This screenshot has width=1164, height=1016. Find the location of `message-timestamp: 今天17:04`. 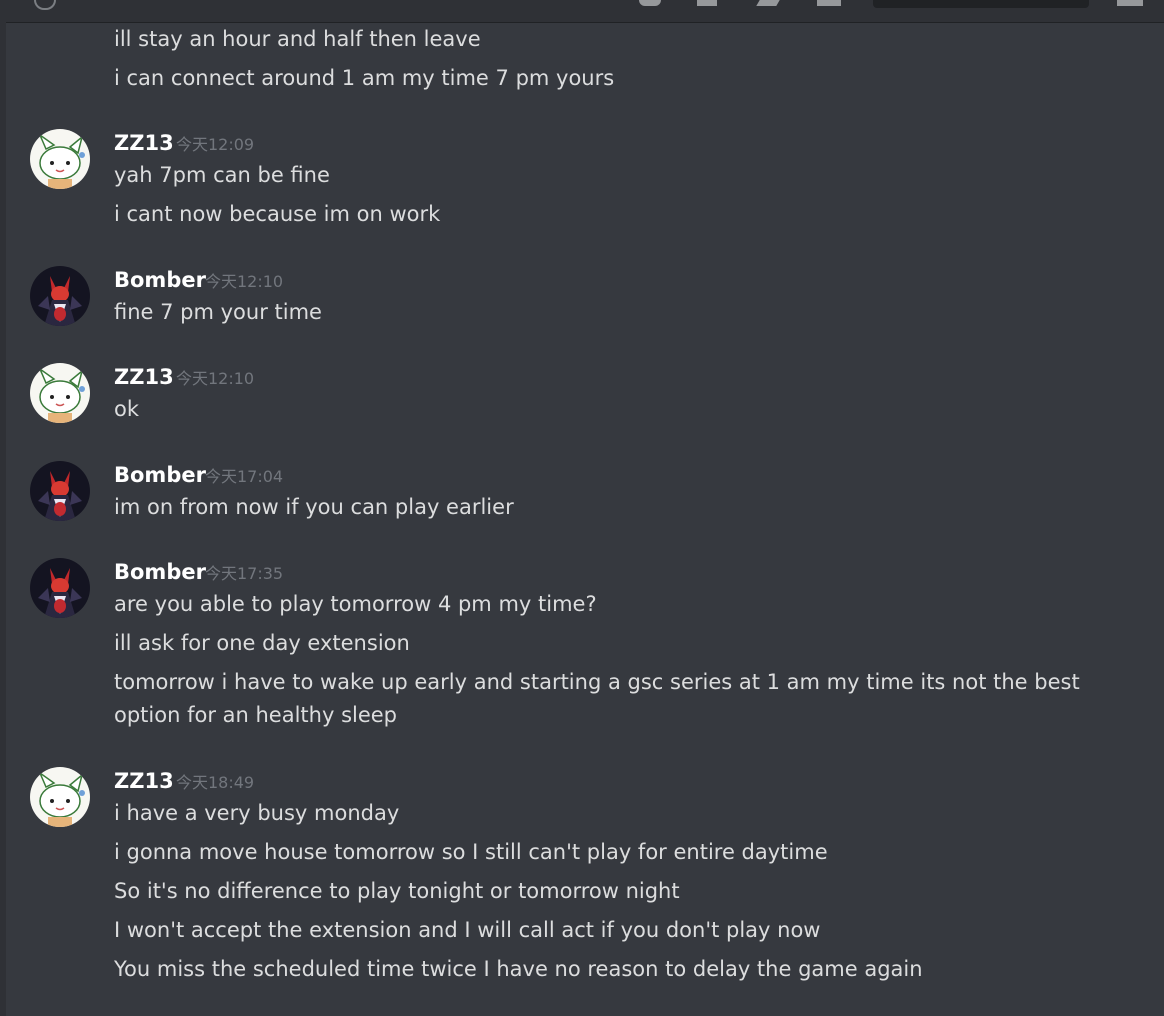

message-timestamp: 今天17:04 is located at coordinates (244, 476).